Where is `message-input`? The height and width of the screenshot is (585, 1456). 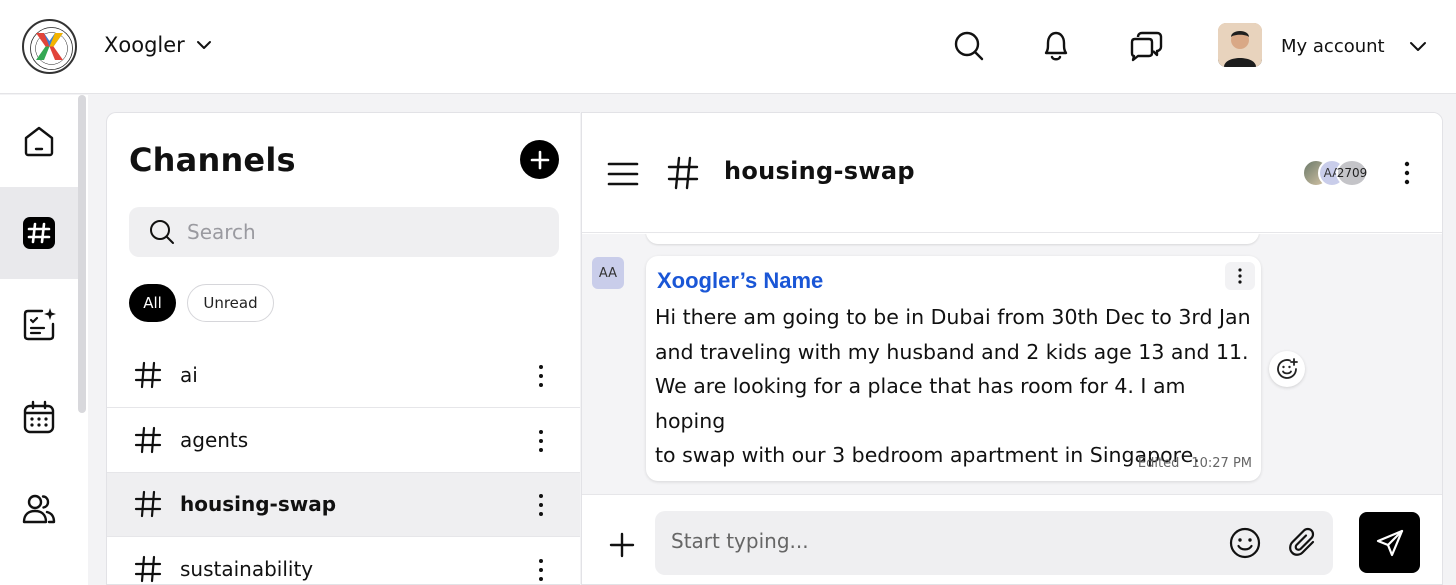 message-input is located at coordinates (941, 541).